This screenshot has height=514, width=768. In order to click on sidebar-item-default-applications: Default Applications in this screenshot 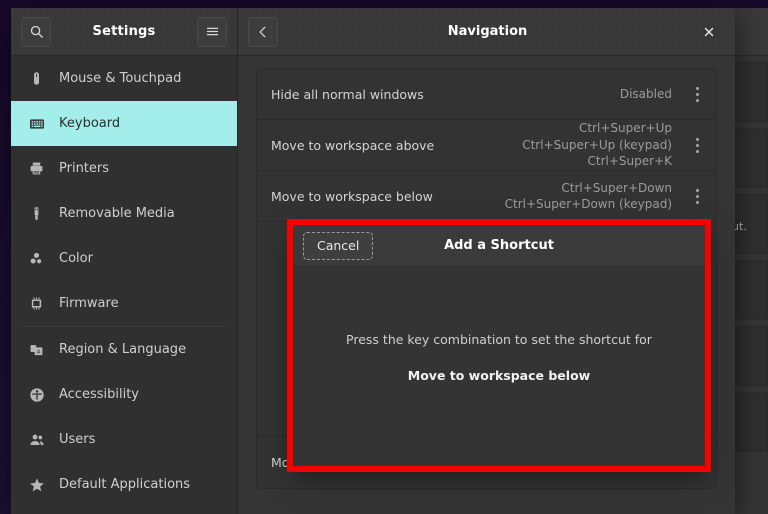, I will do `click(124, 484)`.